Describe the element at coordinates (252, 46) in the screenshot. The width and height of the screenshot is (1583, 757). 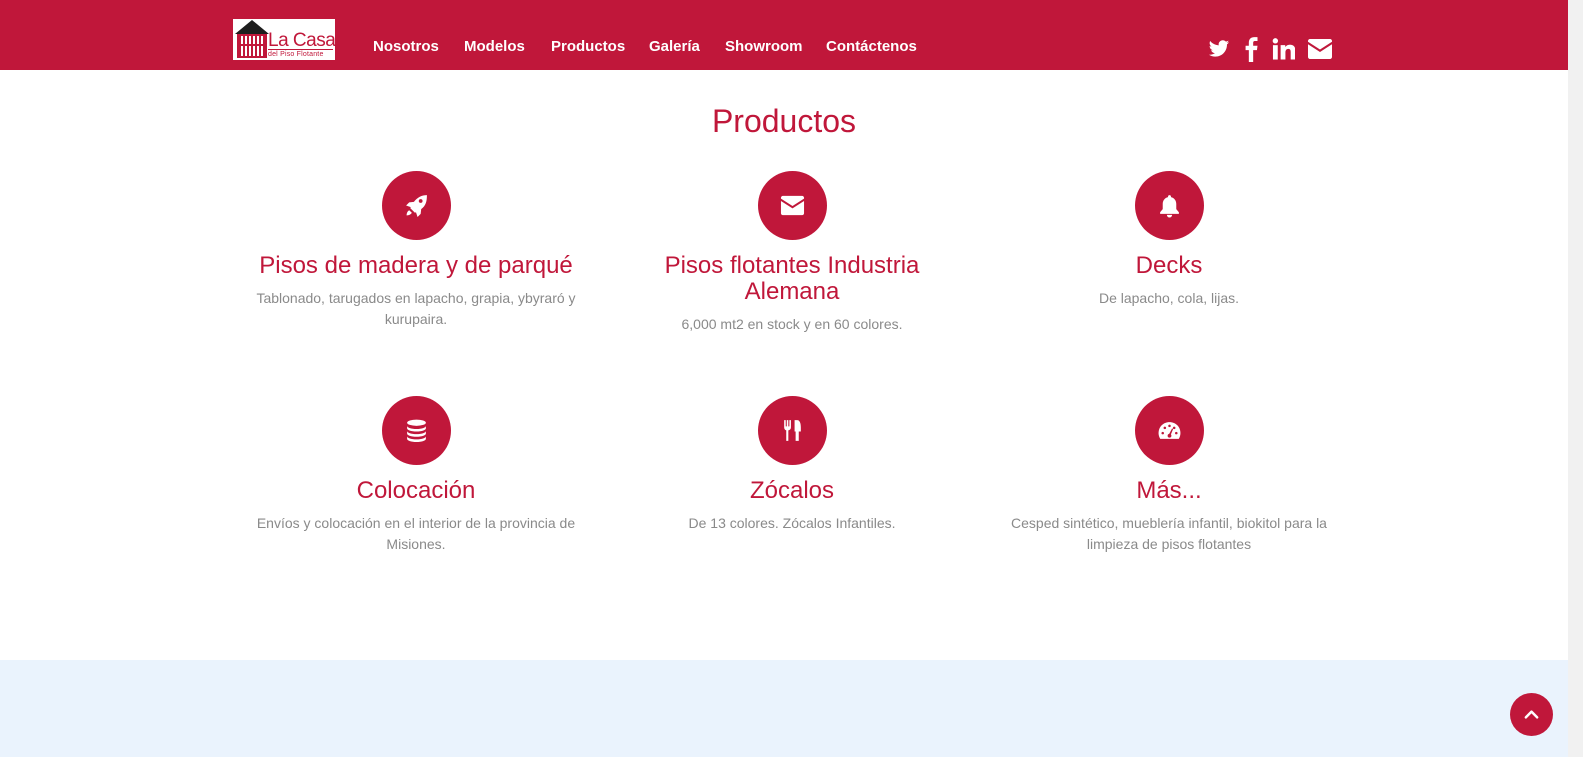
I see `logo-house-icon` at that location.